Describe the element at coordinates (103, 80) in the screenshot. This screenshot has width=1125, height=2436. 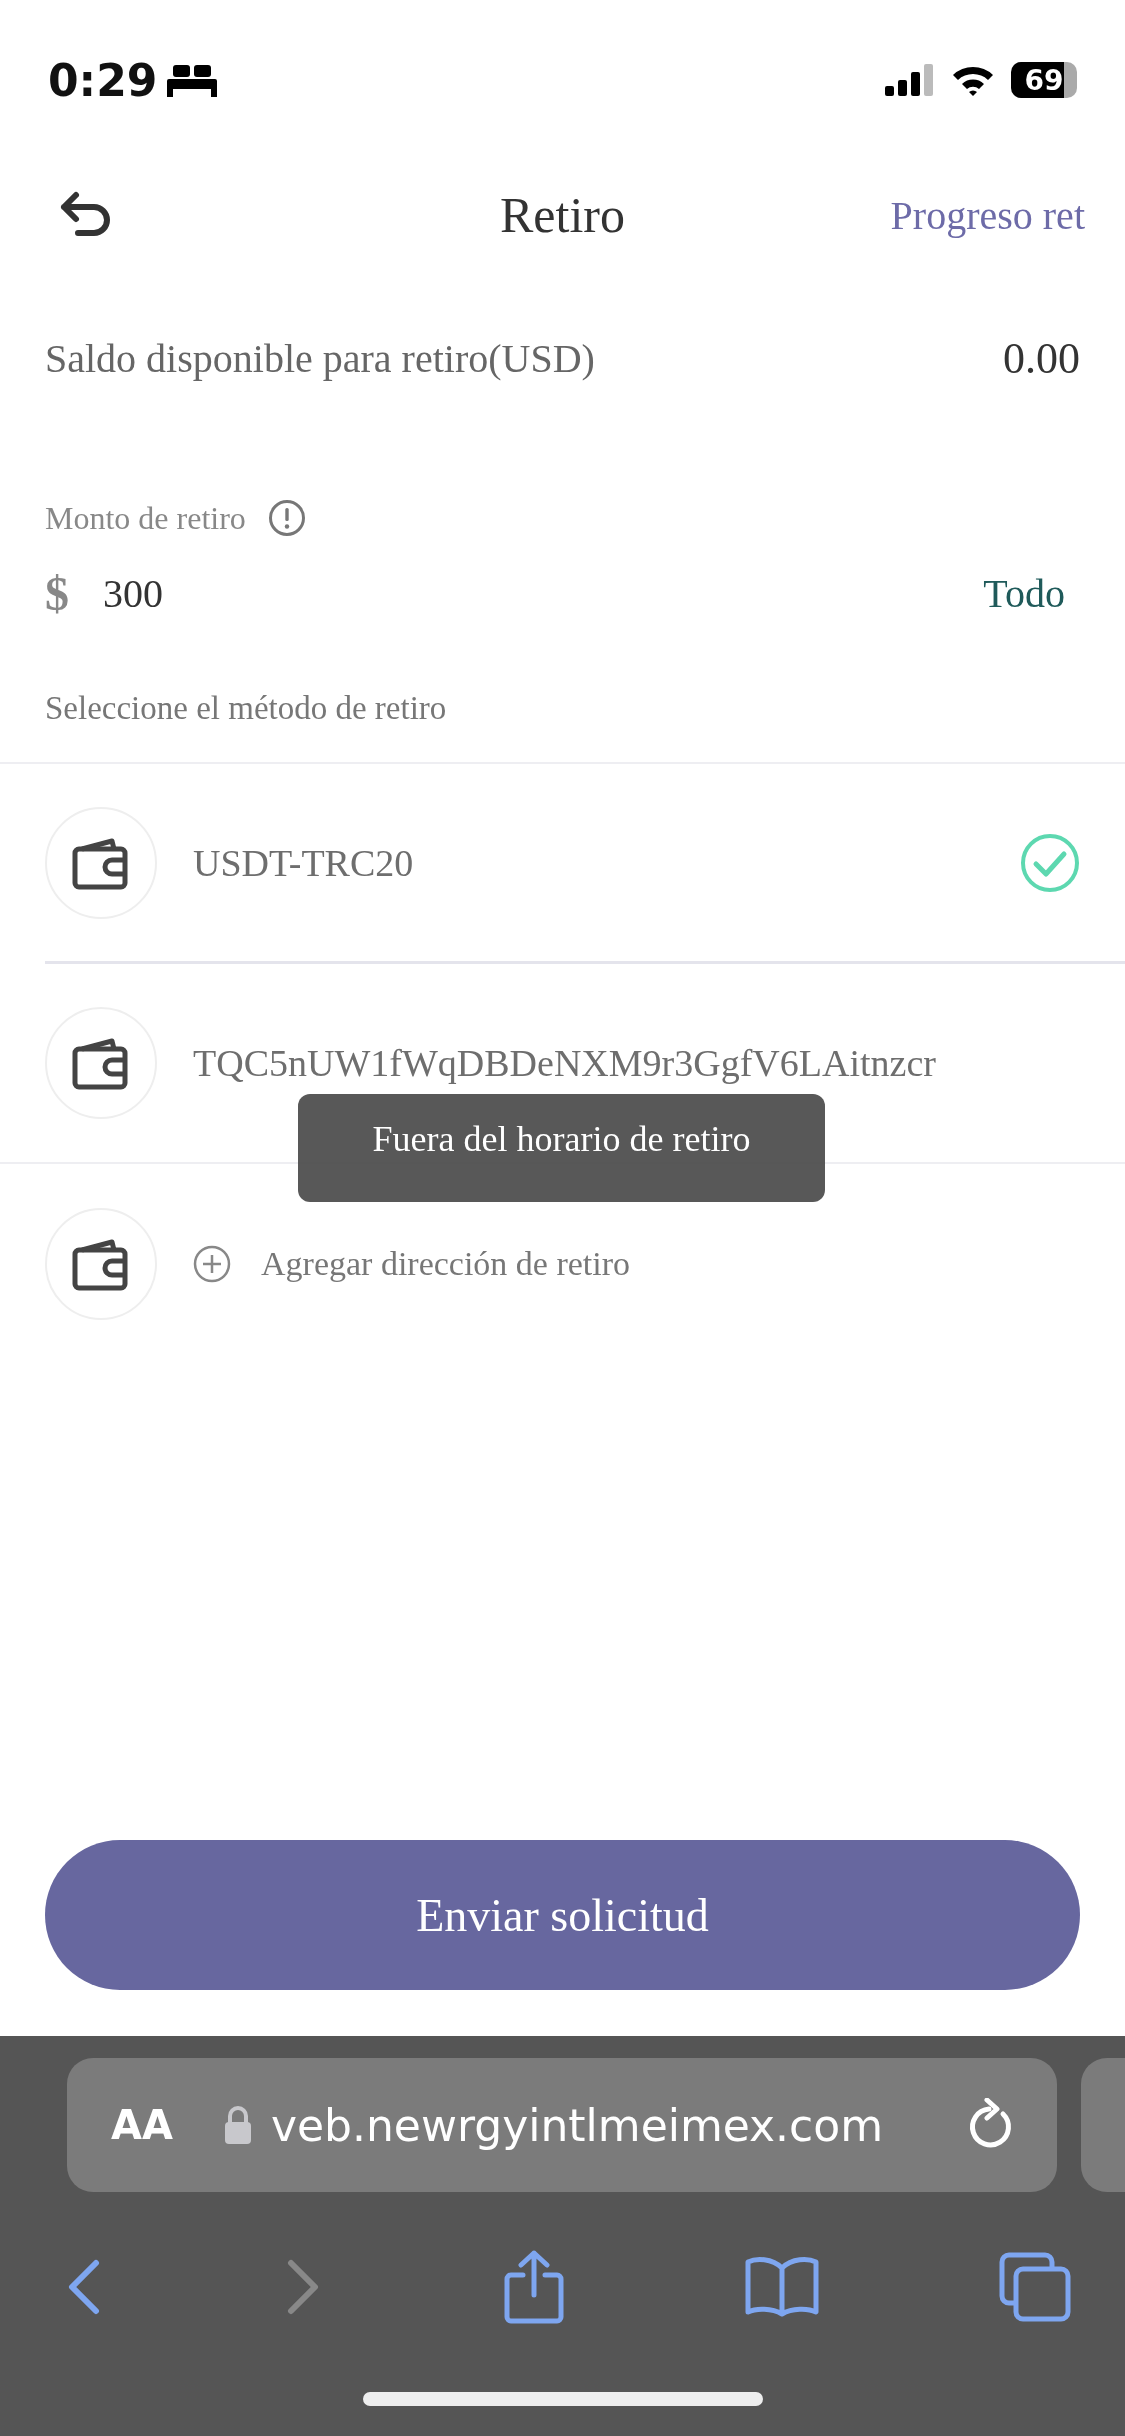
I see `status-time: 0:29` at that location.